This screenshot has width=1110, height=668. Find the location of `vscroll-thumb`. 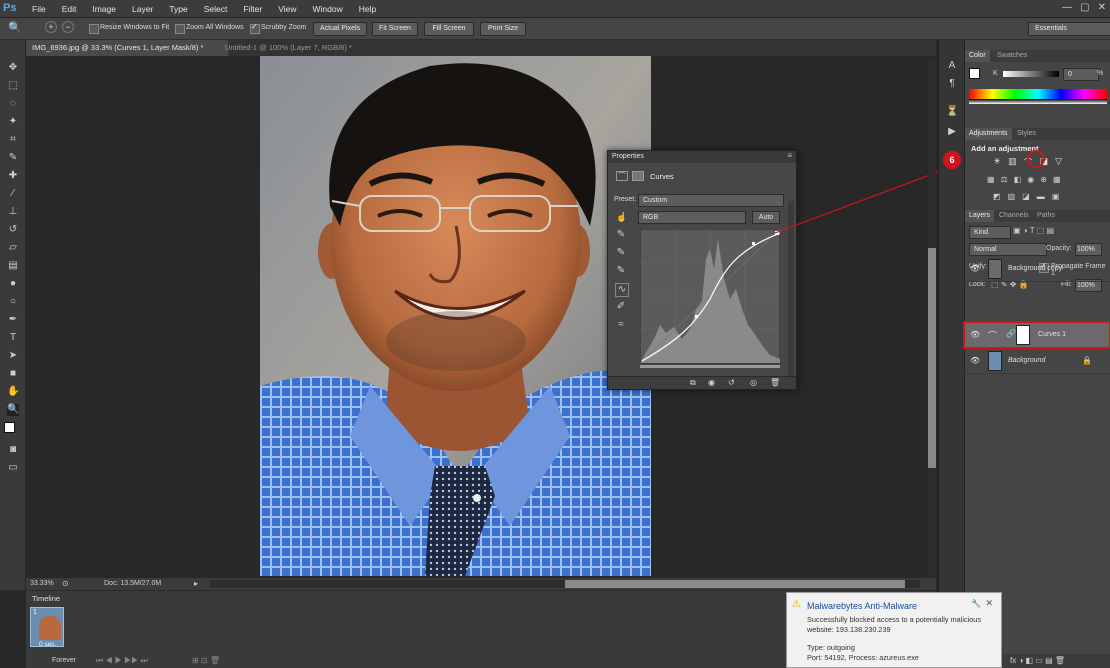

vscroll-thumb is located at coordinates (932, 358).